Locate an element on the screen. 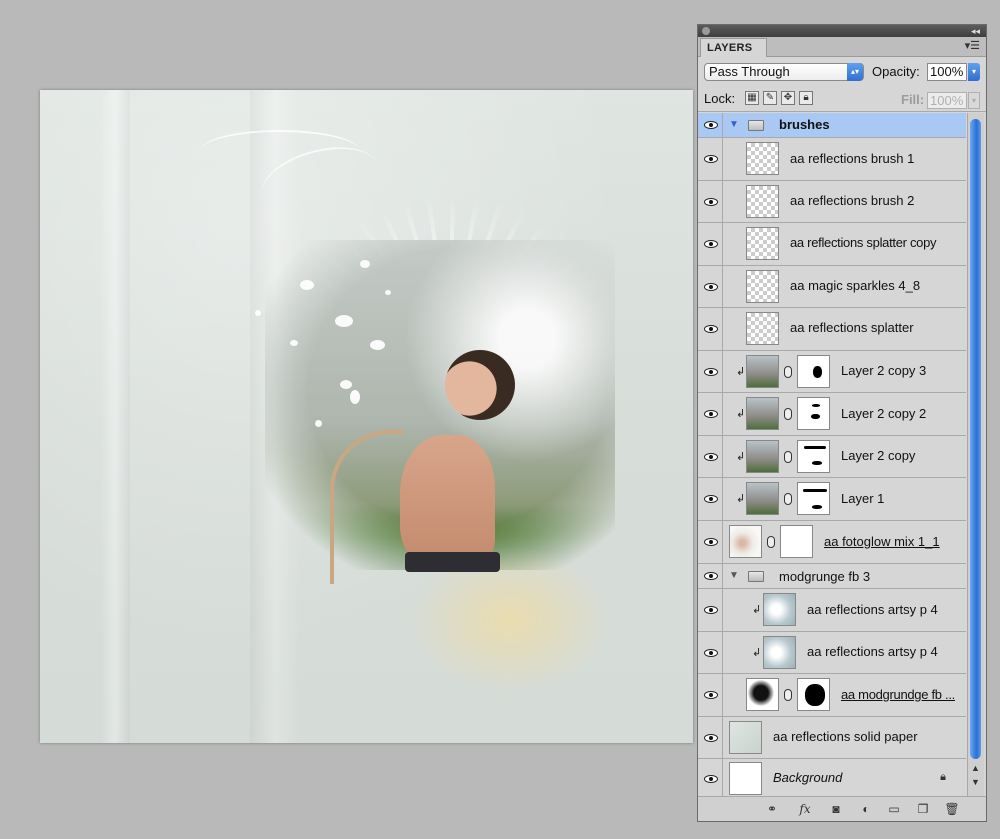 The height and width of the screenshot is (839, 1000). tab-layers: LAYERS is located at coordinates (734, 47).